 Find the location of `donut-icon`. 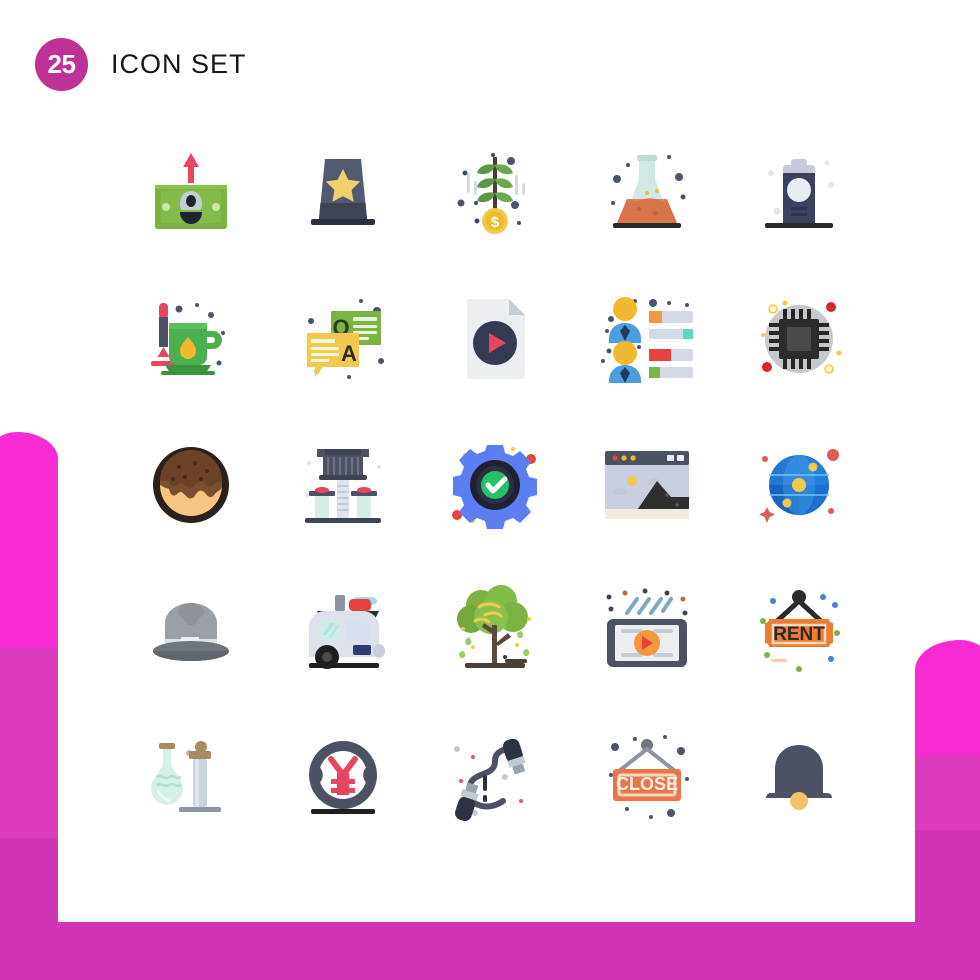

donut-icon is located at coordinates (191, 485).